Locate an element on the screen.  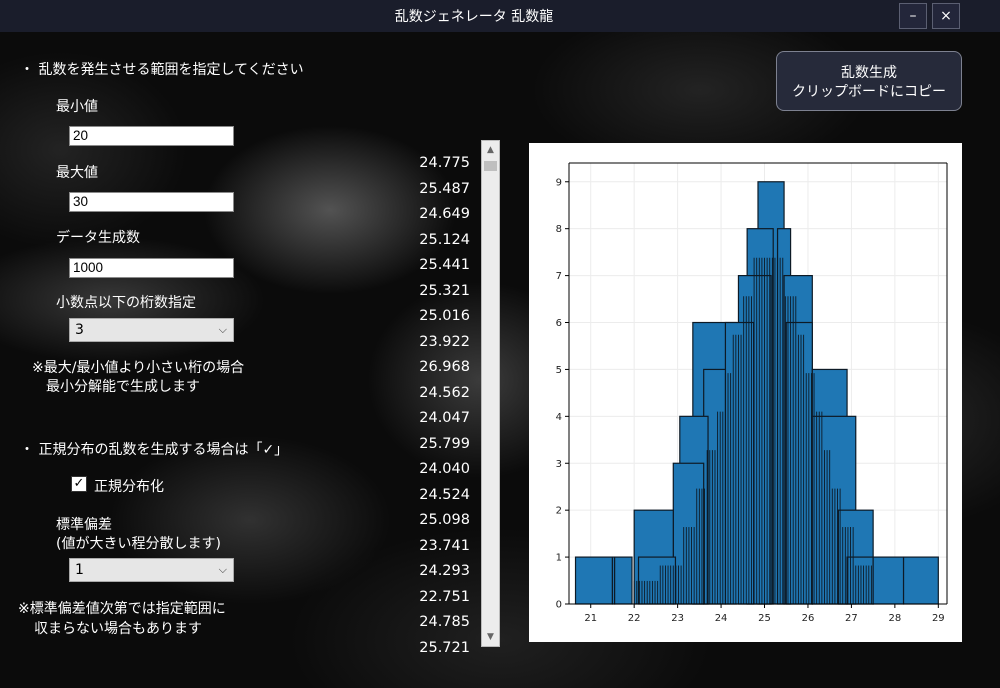
x-tick-label: 25 is located at coordinates (764, 618).